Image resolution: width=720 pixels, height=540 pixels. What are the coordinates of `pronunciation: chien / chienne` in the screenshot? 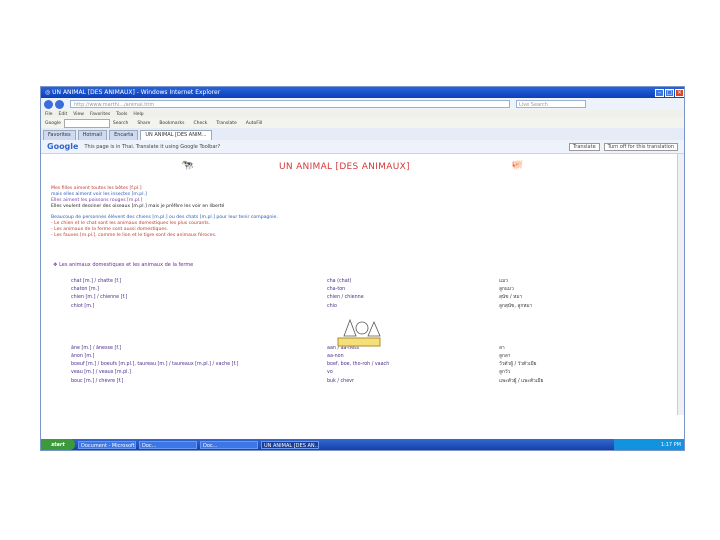 It's located at (345, 298).